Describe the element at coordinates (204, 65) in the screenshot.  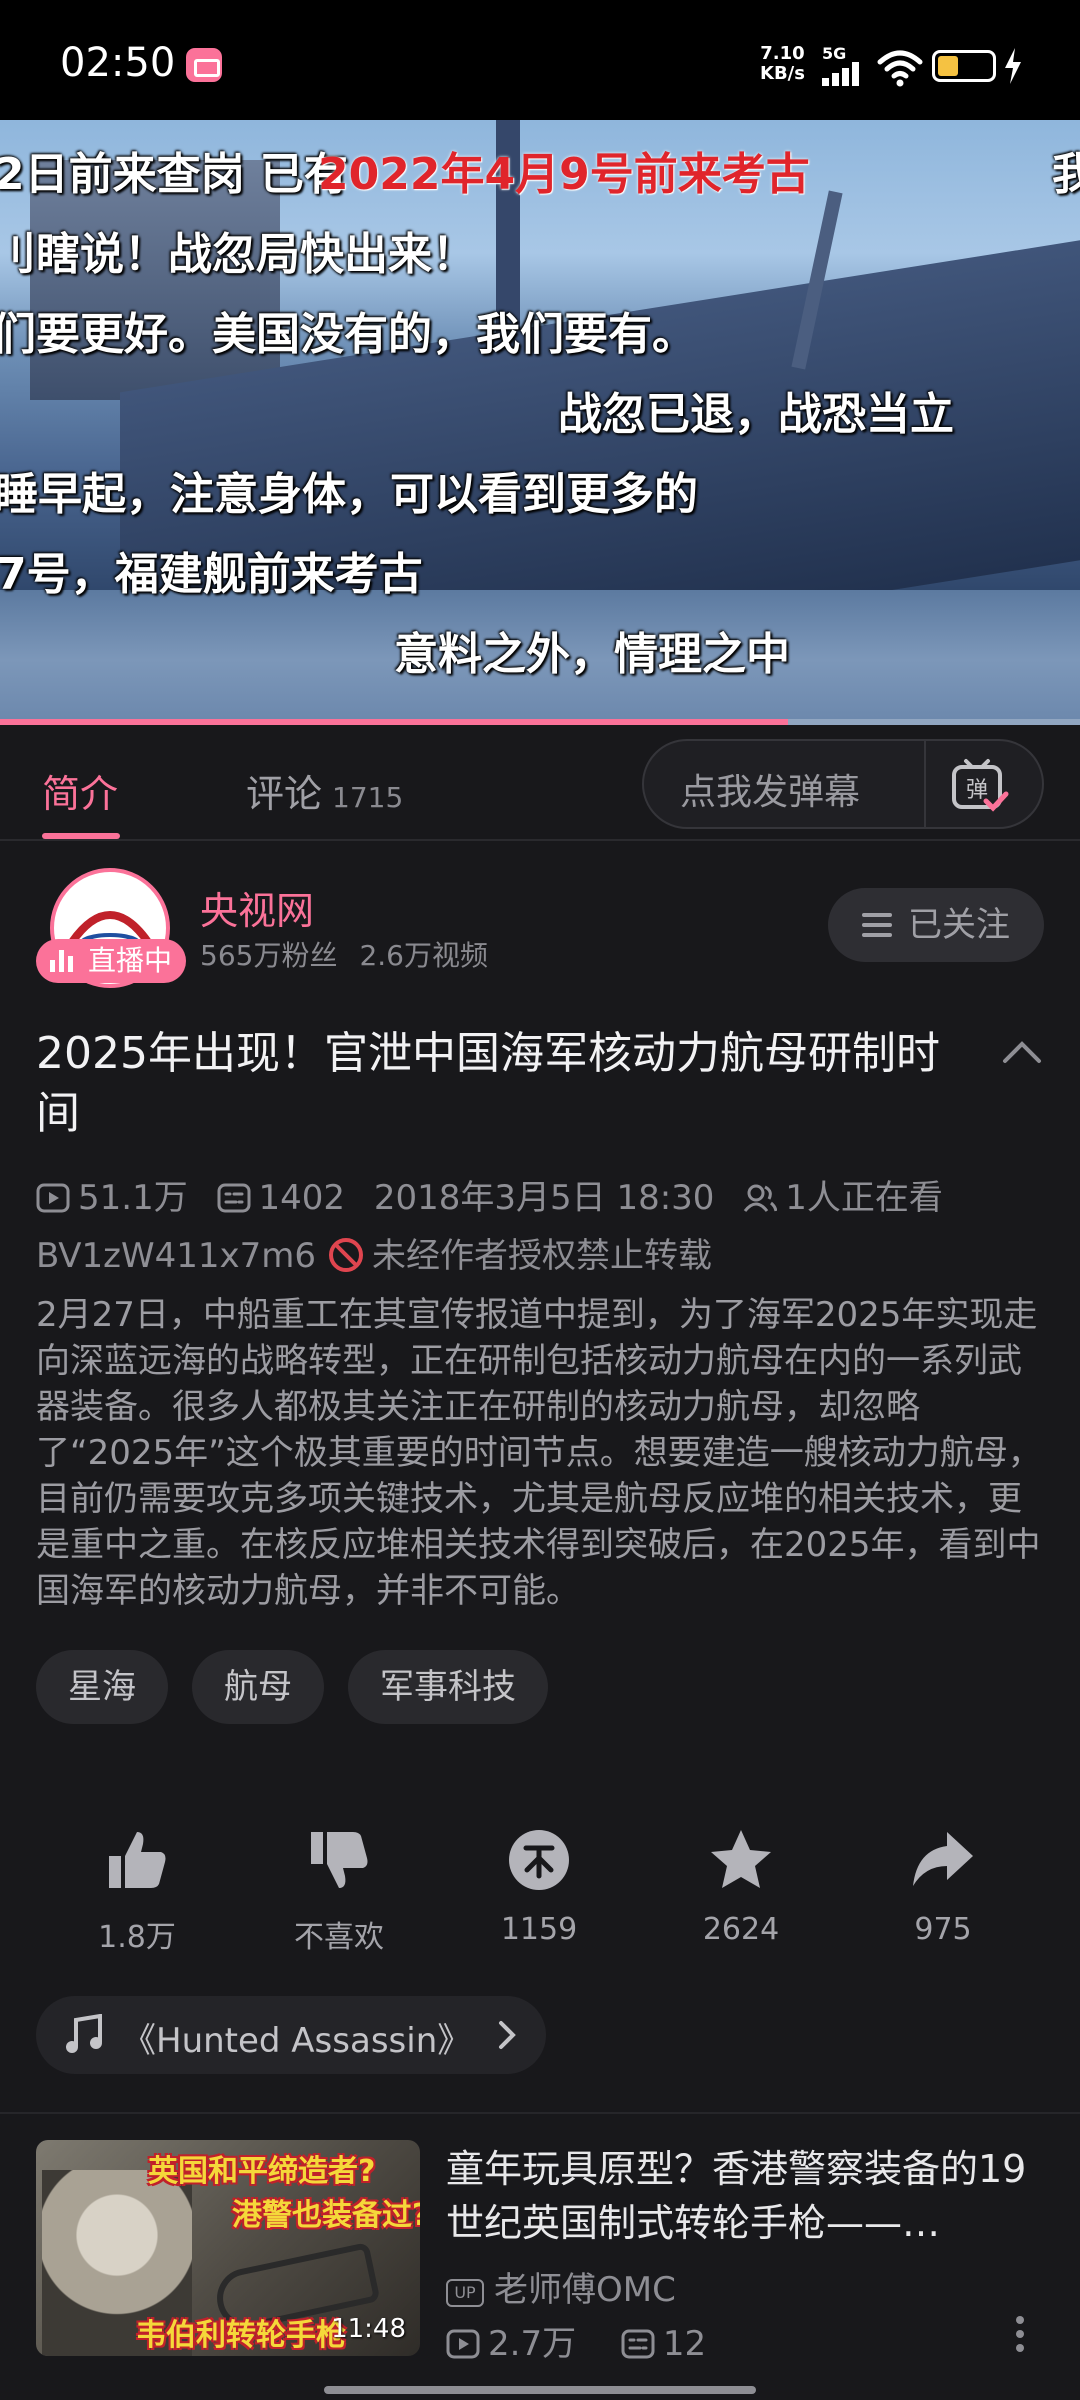
I see `bilibili-notification-icon` at that location.